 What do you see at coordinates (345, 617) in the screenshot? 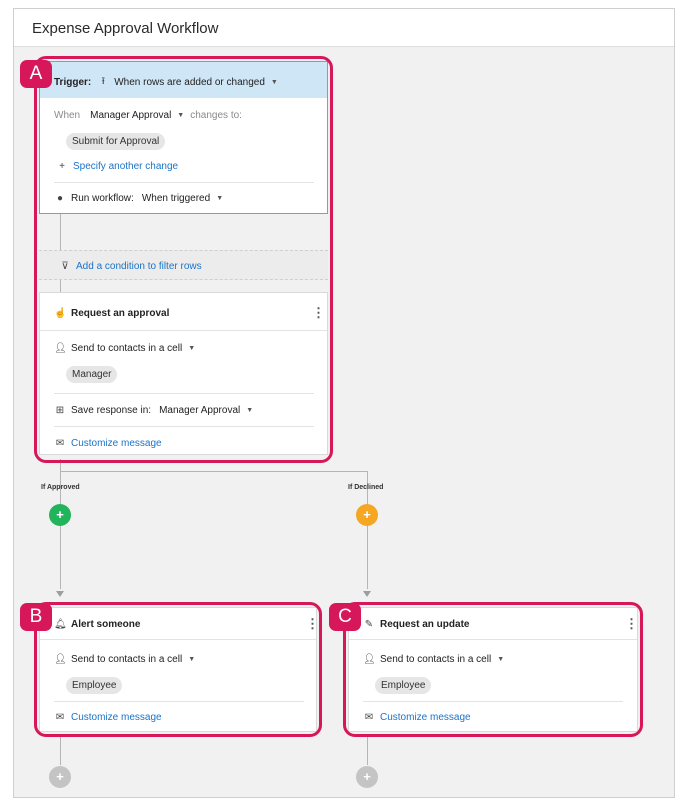
I see `callout-badge-c: C` at bounding box center [345, 617].